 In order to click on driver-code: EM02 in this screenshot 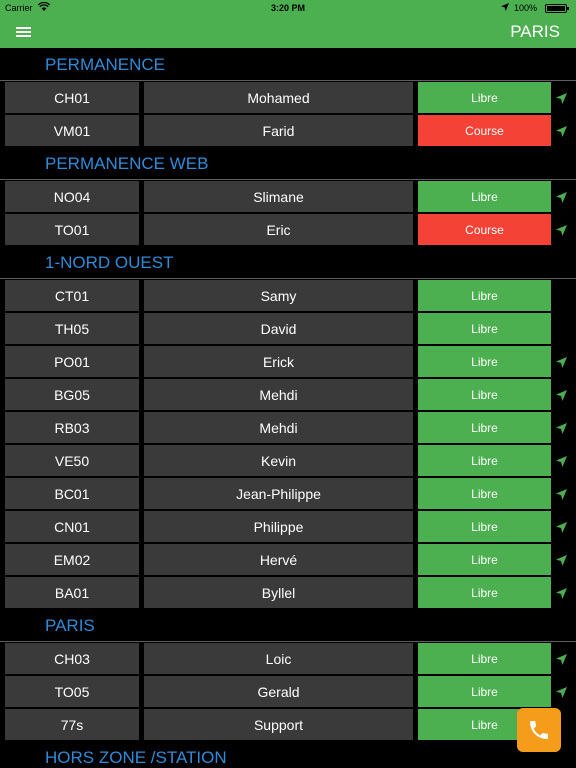, I will do `click(72, 559)`.